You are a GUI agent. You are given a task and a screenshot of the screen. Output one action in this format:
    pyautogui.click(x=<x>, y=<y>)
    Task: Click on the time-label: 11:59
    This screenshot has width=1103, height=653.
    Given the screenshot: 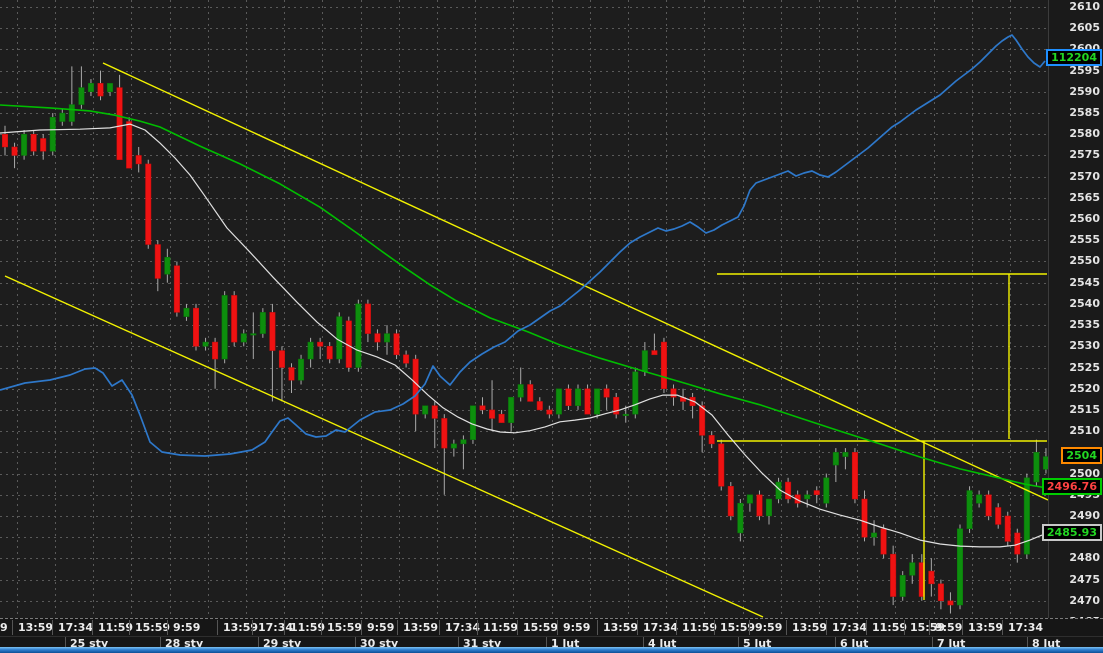 What is the action you would take?
    pyautogui.click(x=700, y=627)
    